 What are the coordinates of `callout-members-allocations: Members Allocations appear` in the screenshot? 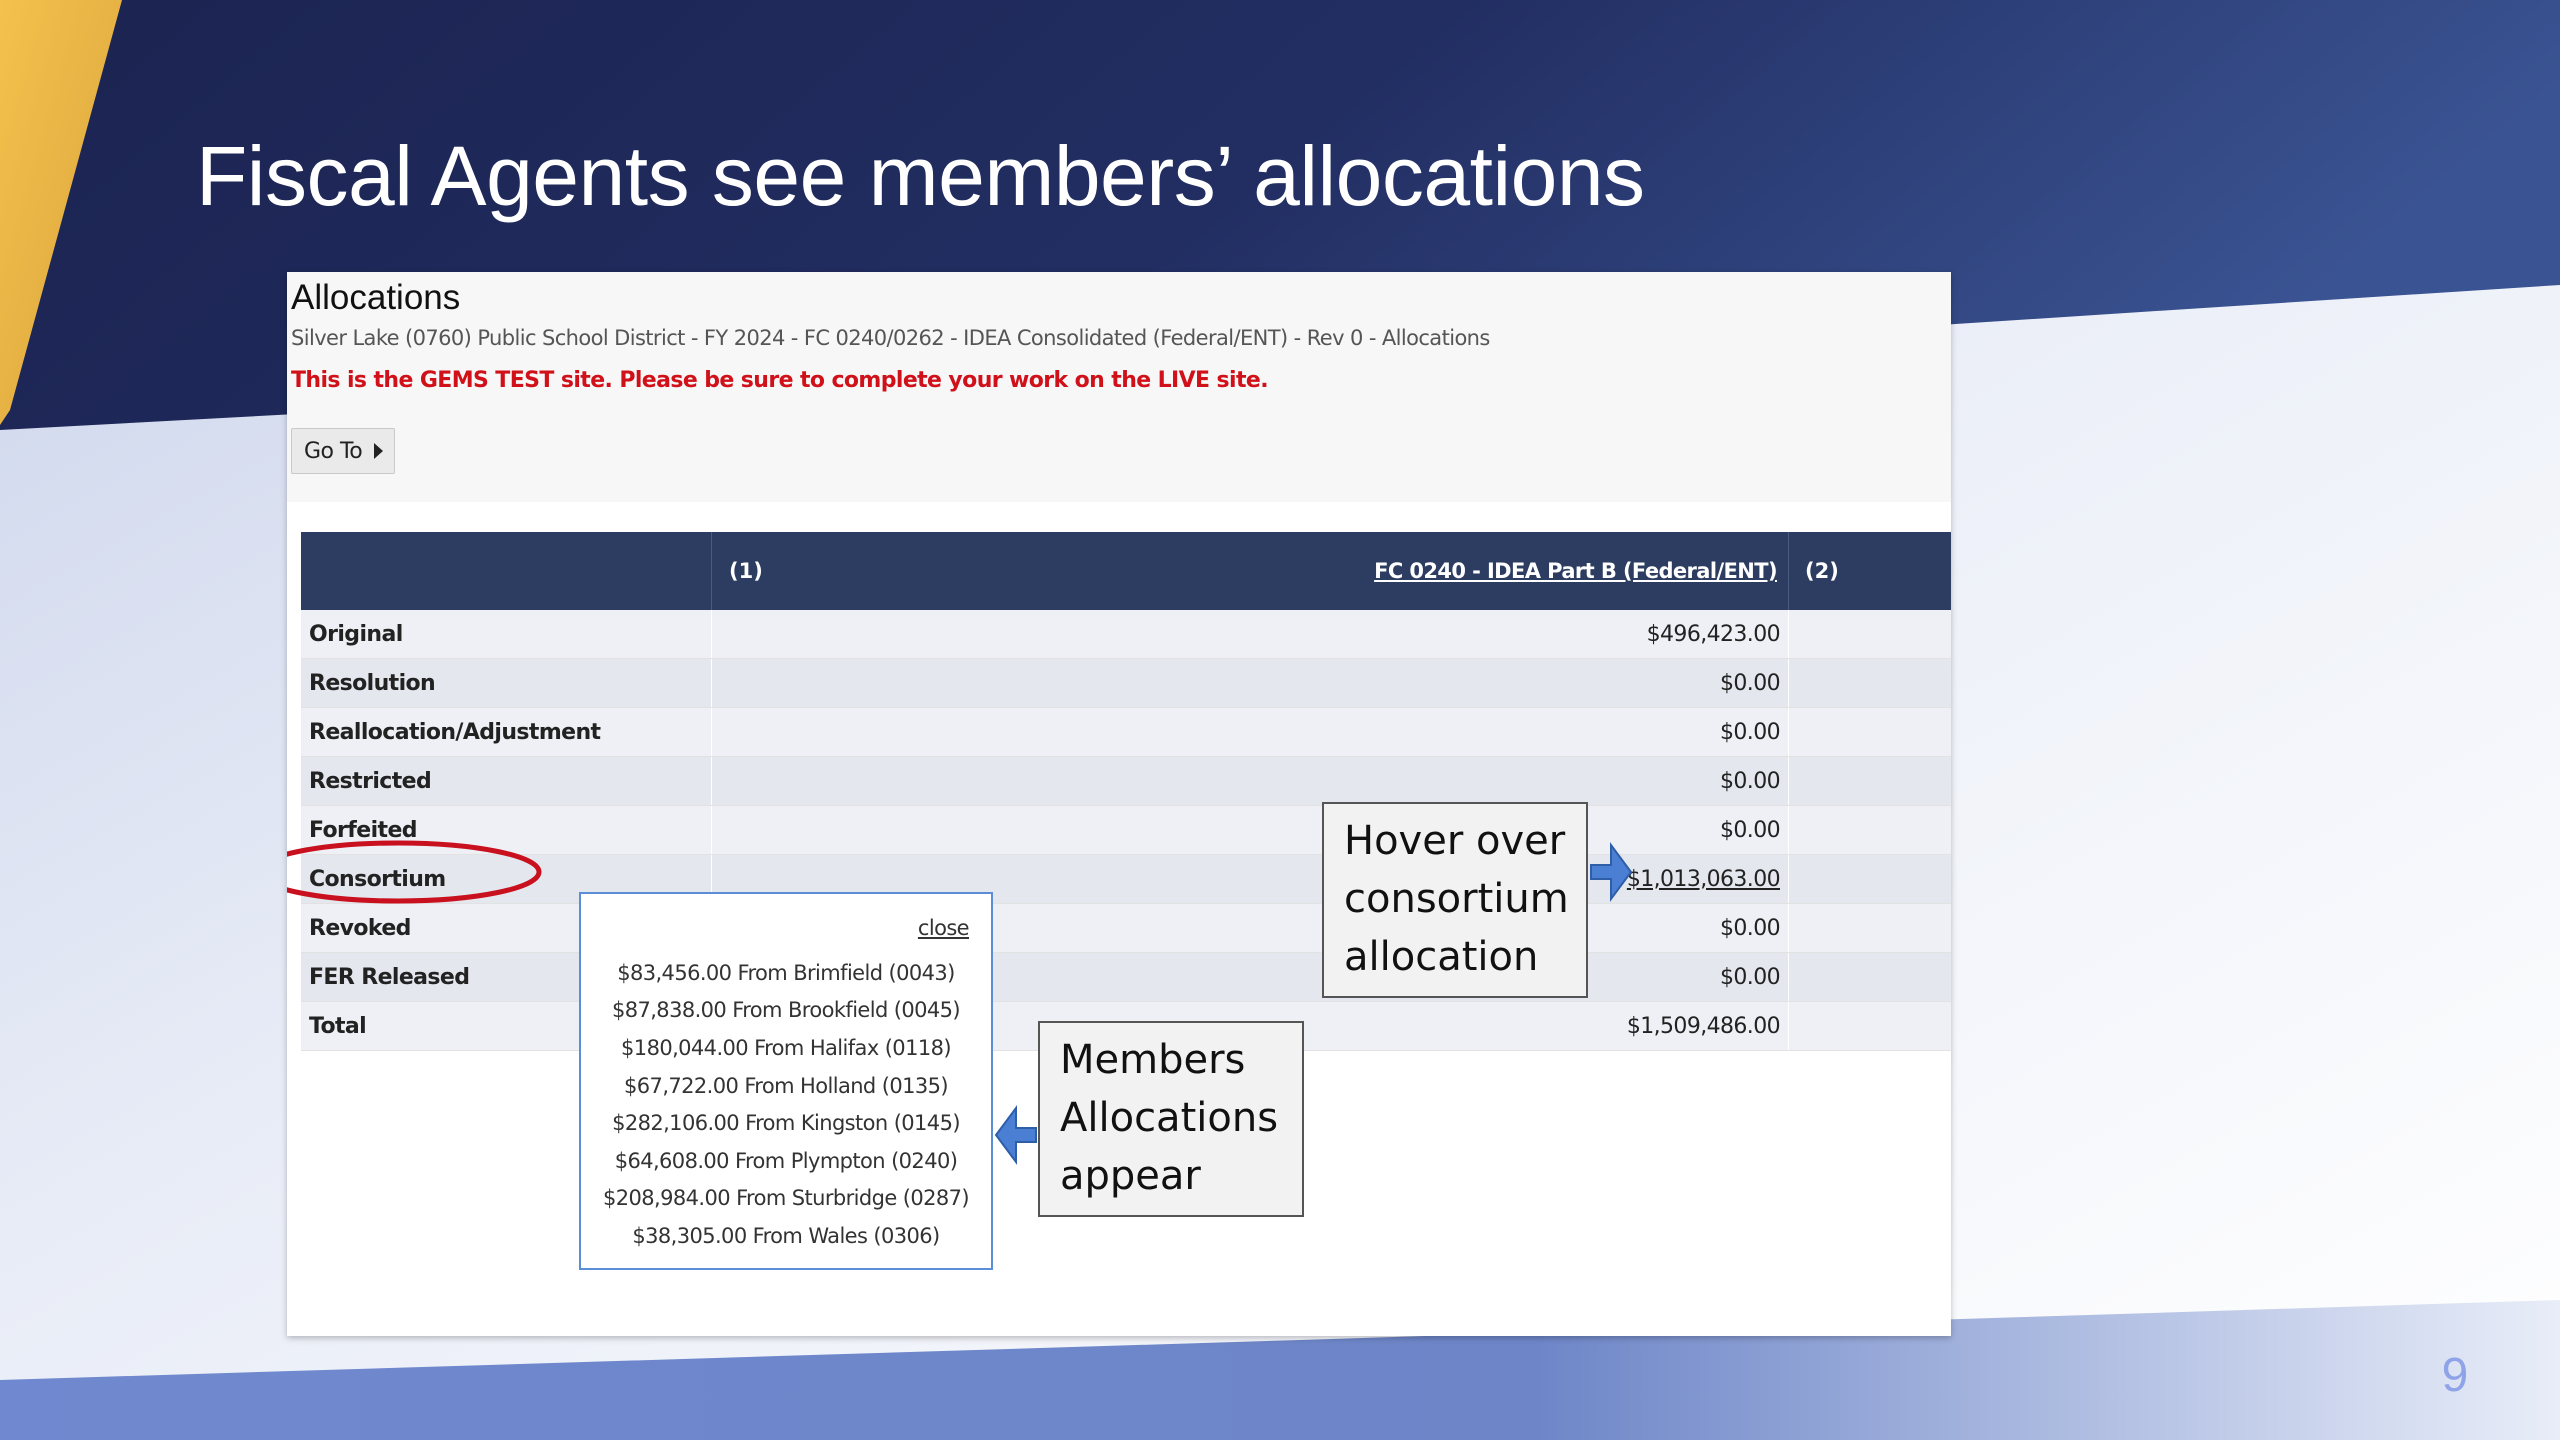 It's located at (1171, 1119).